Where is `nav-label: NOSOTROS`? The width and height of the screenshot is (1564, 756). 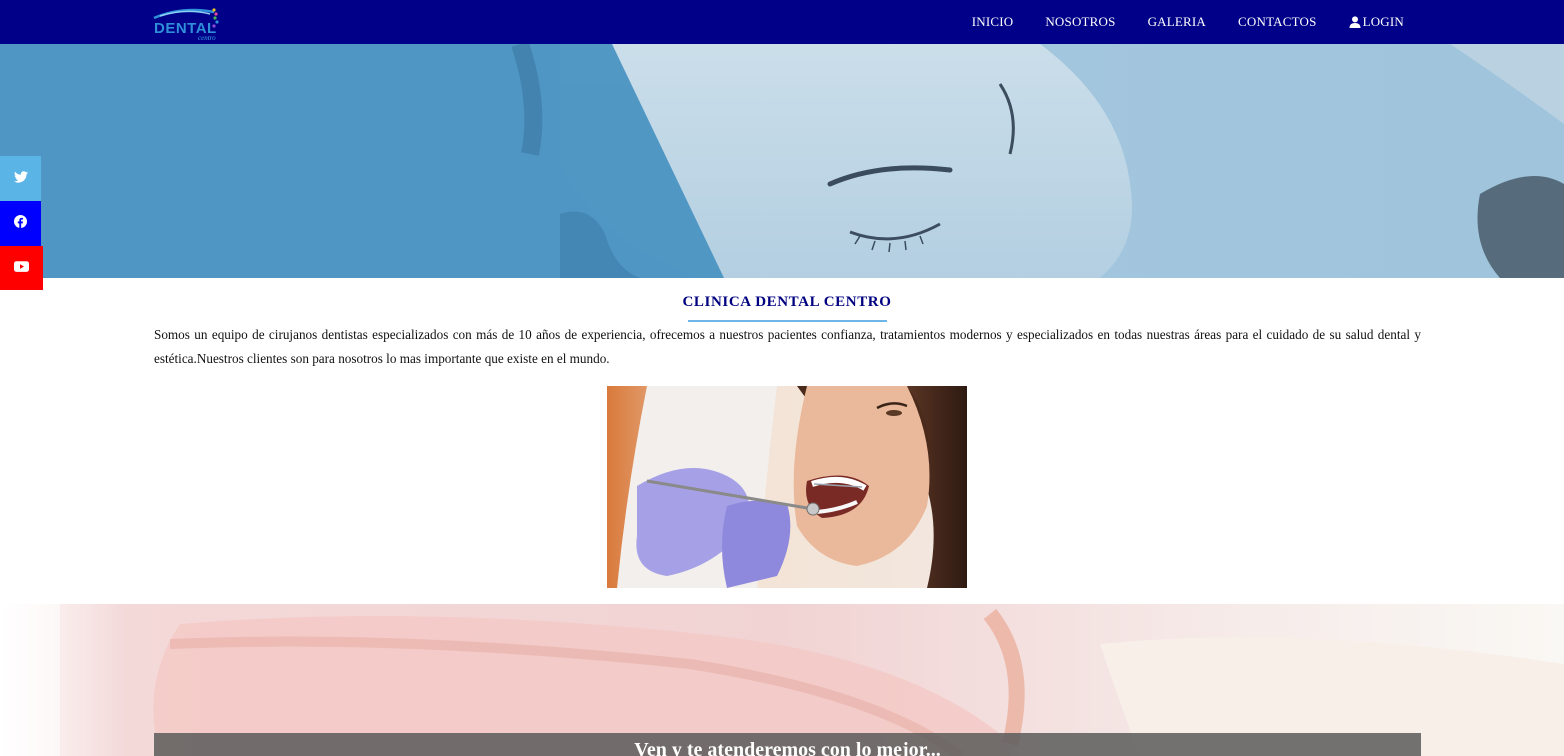 nav-label: NOSOTROS is located at coordinates (1080, 21).